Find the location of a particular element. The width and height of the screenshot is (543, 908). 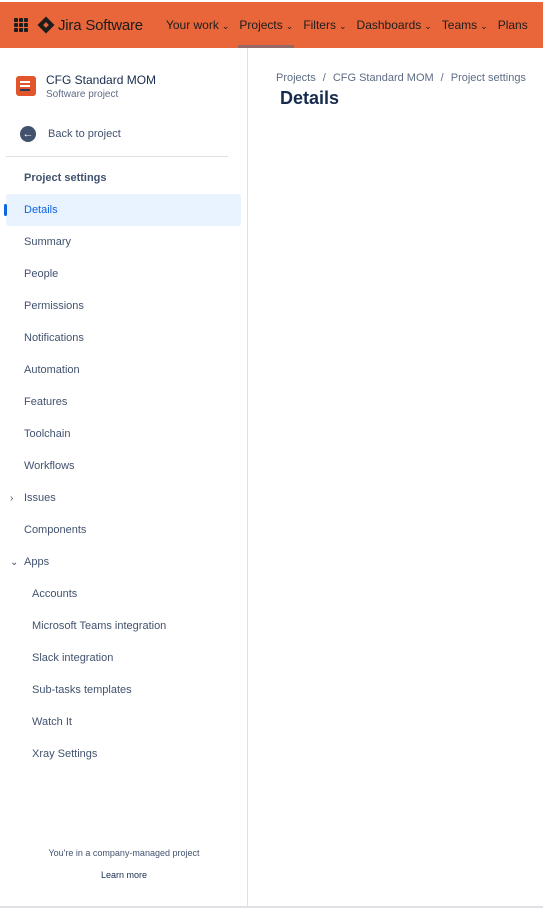

nav-projects: Projects ⌄ is located at coordinates (266, 25).